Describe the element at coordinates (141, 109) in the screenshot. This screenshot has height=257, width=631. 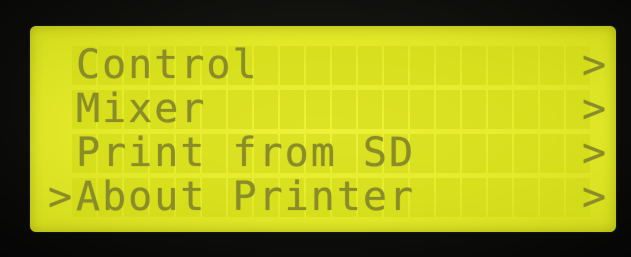
I see `menu-item-label: Mixer` at that location.